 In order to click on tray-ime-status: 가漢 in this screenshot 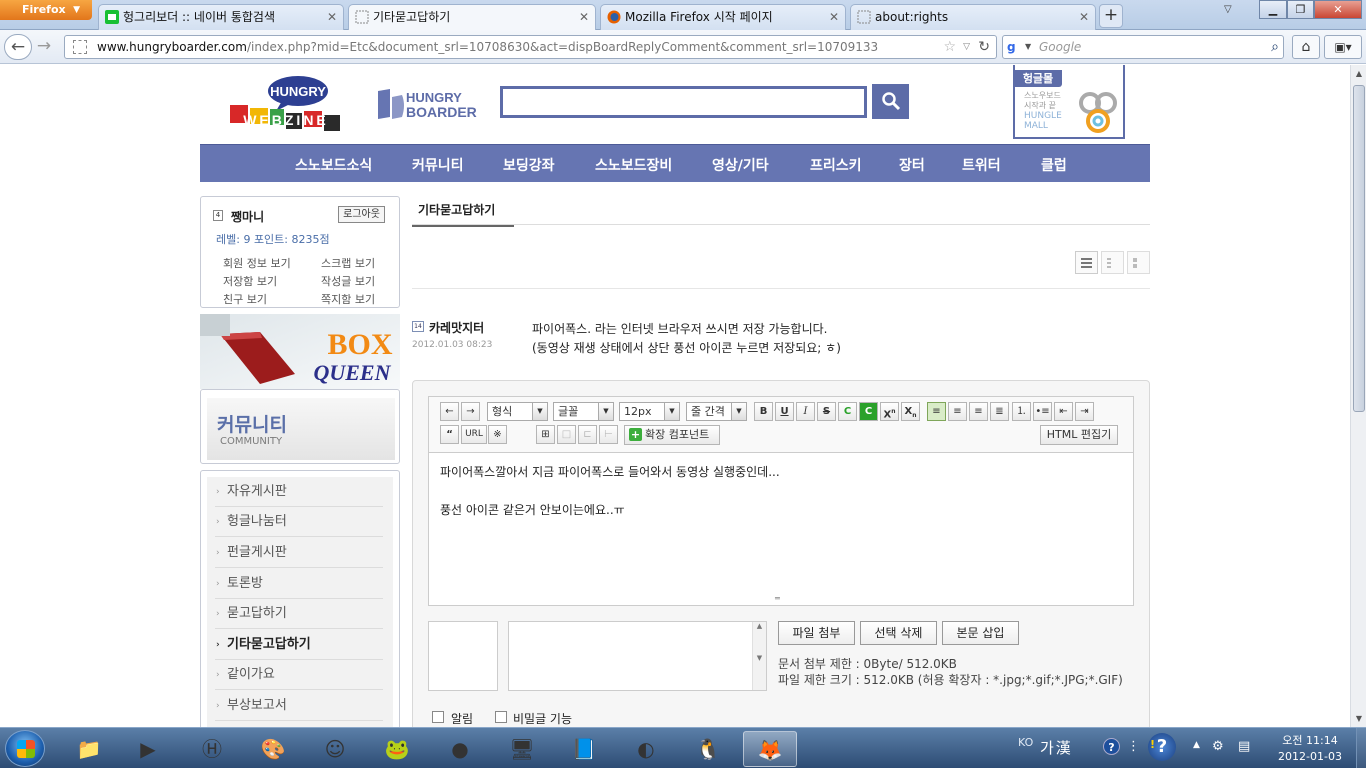, I will do `click(1056, 747)`.